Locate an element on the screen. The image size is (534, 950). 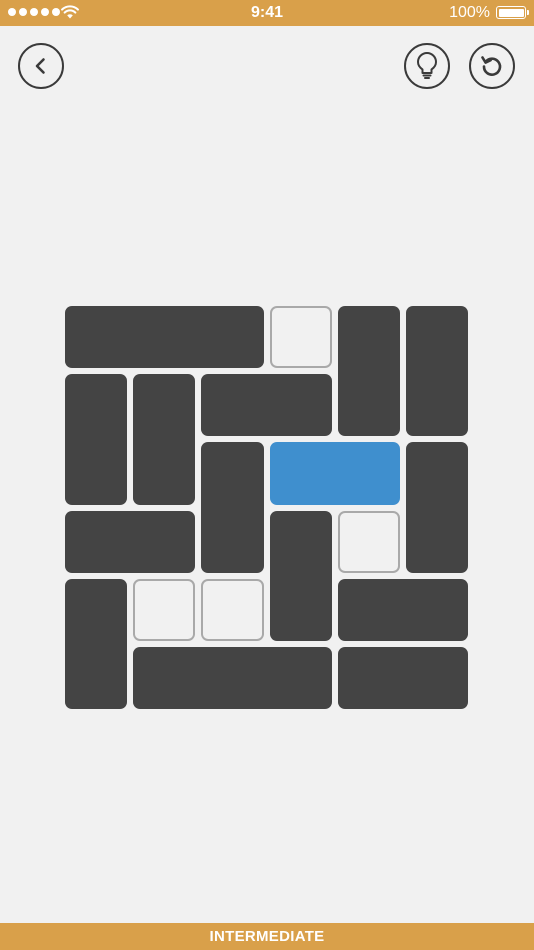
level-label: INTERMEDIATE is located at coordinates (267, 936).